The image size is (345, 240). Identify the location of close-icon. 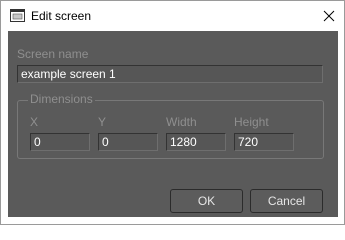
(329, 16).